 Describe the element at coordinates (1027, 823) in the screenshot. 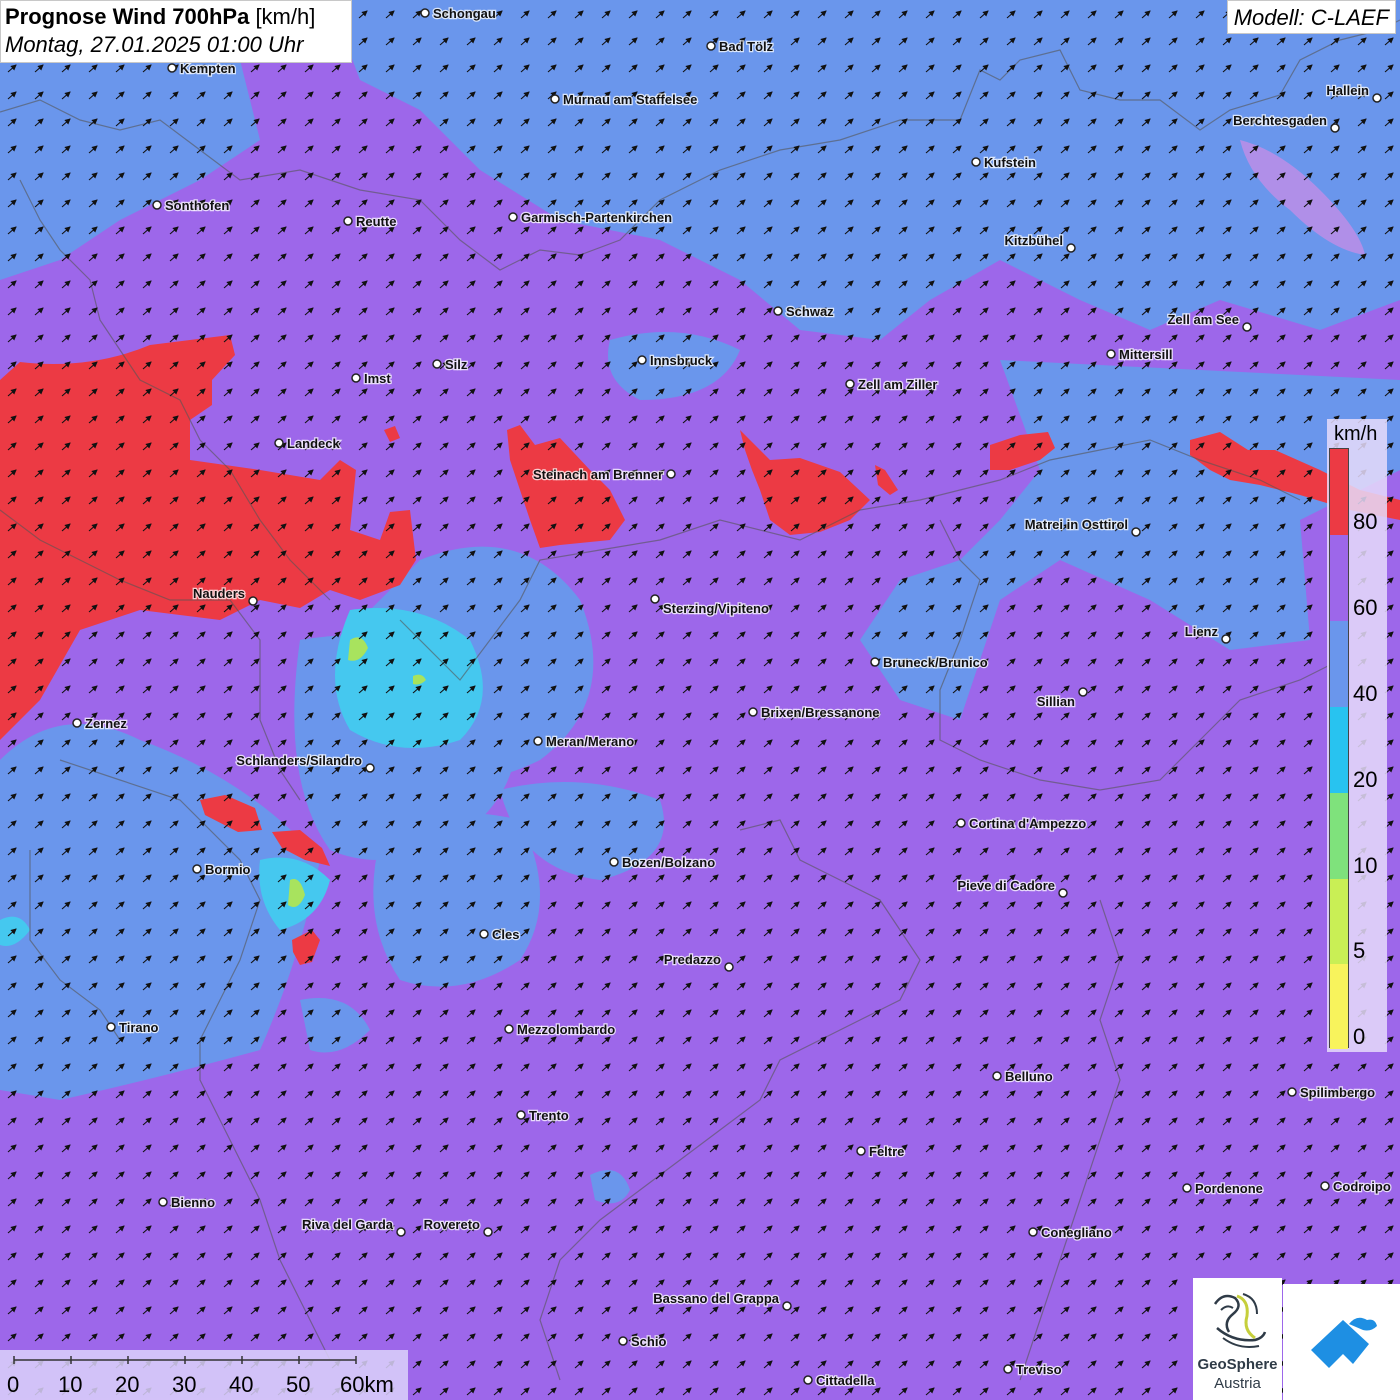

I see `city-label: Cortina d'Ampezzo` at that location.